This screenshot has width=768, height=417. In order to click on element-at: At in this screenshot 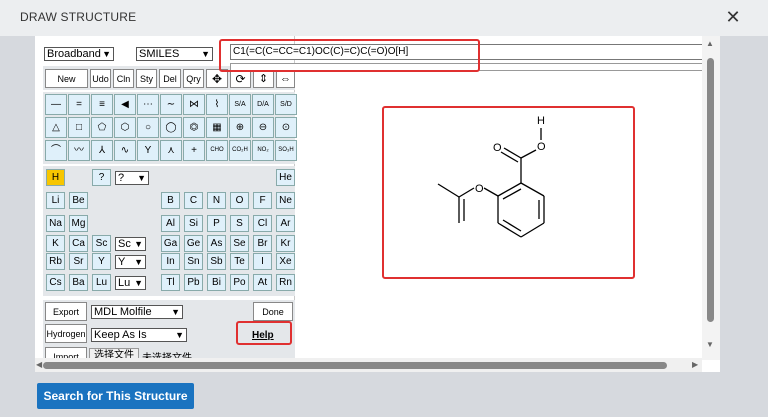, I will do `click(262, 282)`.